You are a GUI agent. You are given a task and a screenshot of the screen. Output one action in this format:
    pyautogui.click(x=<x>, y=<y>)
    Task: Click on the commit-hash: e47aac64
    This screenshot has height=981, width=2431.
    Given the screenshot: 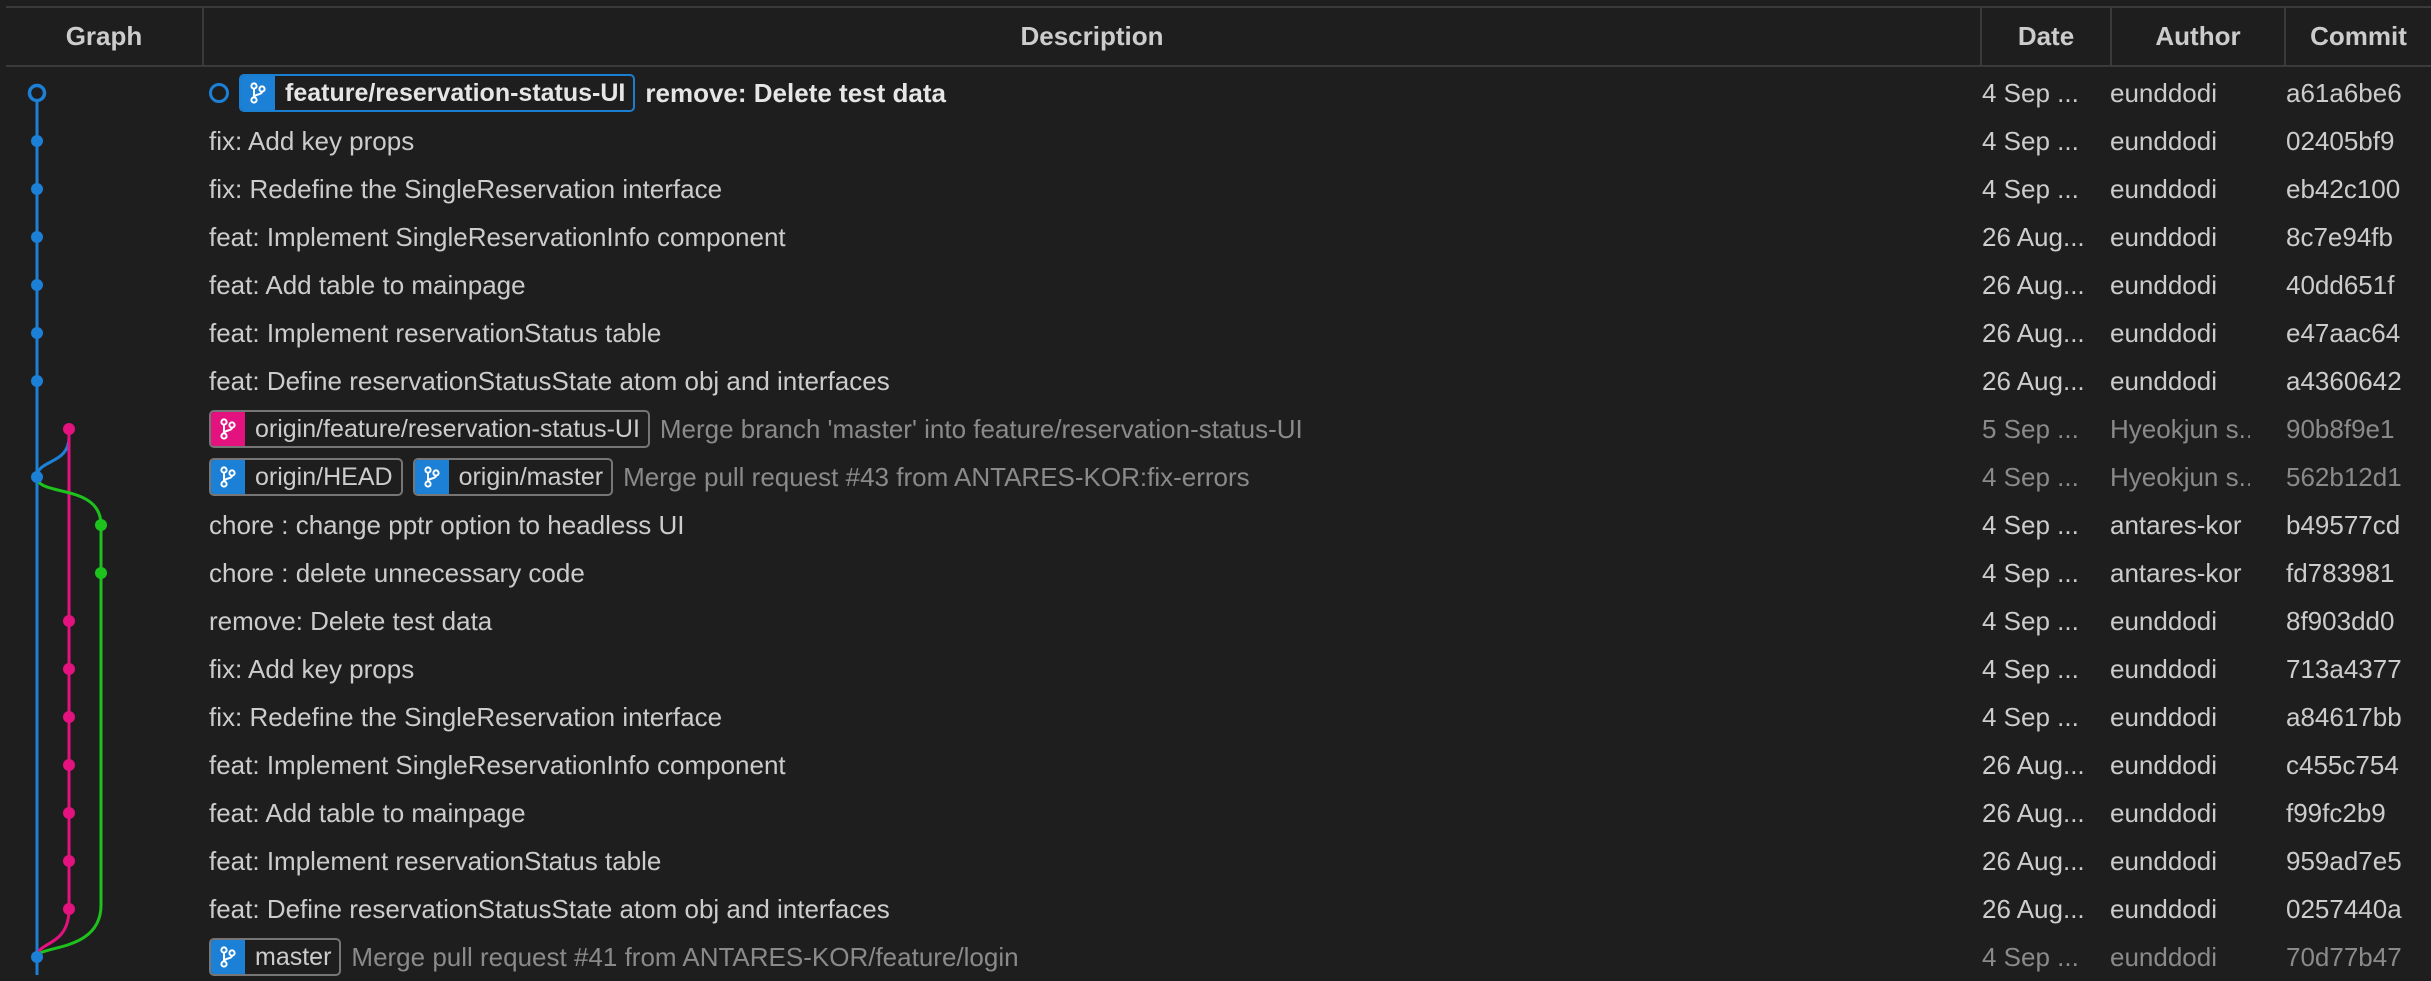 What is the action you would take?
    pyautogui.click(x=2343, y=333)
    